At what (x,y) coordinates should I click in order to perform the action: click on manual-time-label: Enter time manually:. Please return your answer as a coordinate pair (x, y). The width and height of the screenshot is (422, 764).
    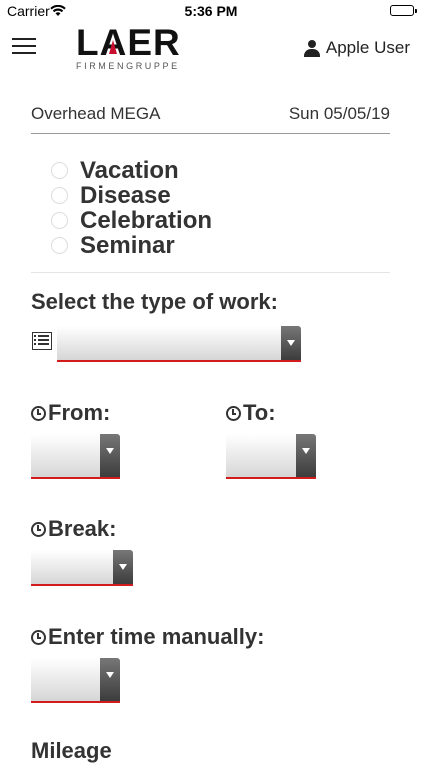
    Looking at the image, I should click on (147, 637).